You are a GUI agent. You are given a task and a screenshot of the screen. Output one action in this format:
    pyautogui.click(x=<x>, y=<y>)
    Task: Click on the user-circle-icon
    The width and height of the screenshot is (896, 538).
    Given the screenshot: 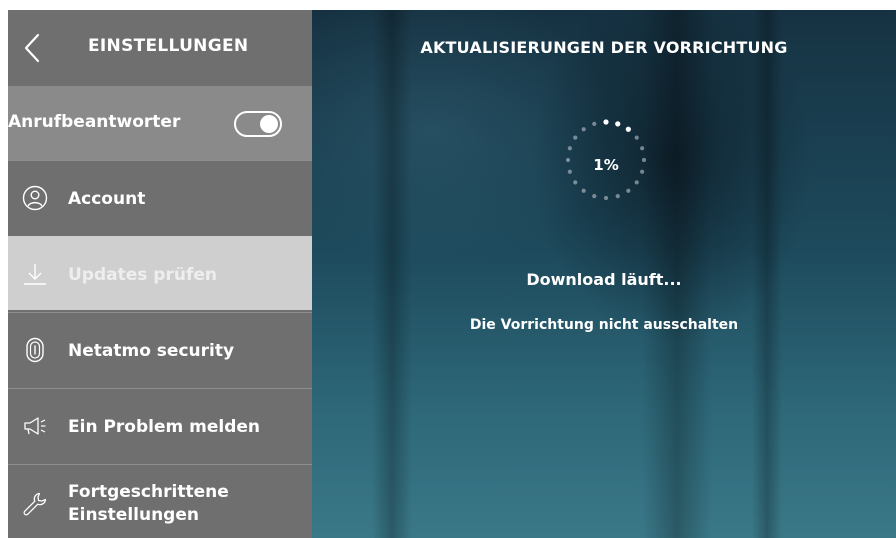 What is the action you would take?
    pyautogui.click(x=35, y=198)
    